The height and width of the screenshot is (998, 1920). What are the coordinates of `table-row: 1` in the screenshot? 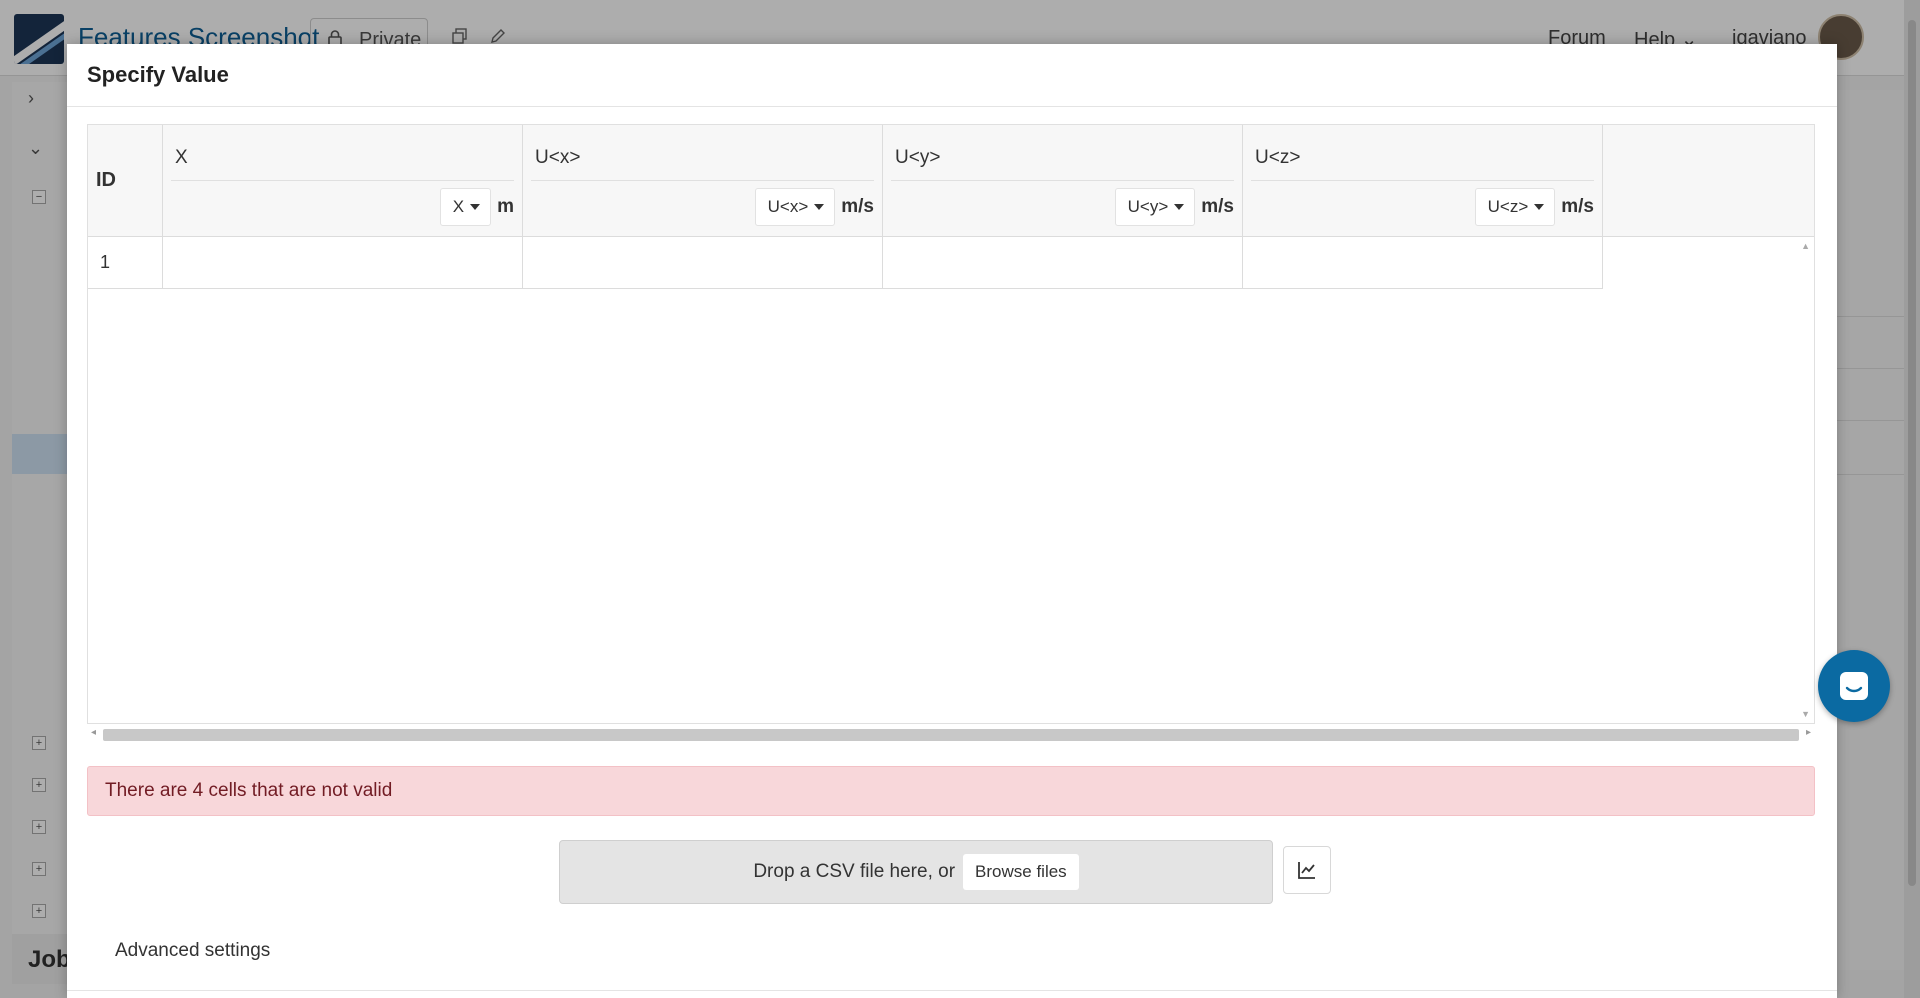 It's located at (845, 263).